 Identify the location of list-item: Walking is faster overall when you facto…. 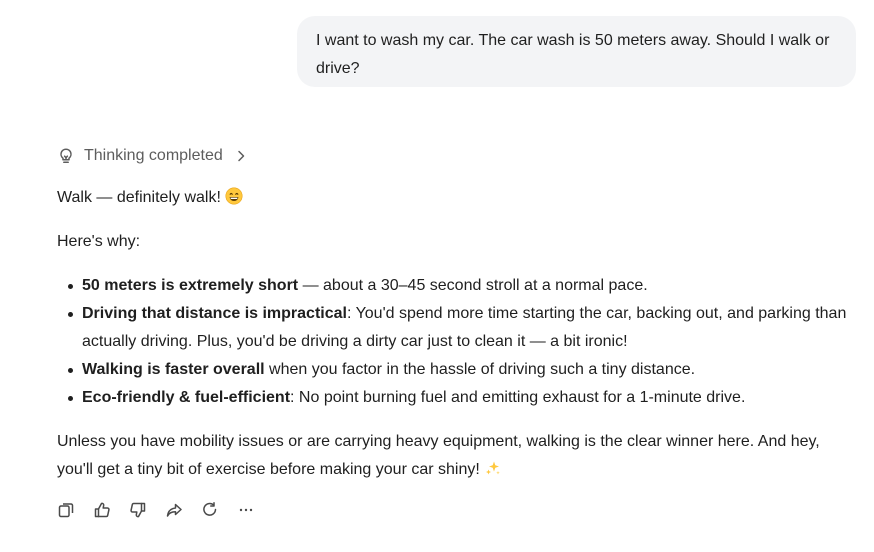
(462, 370).